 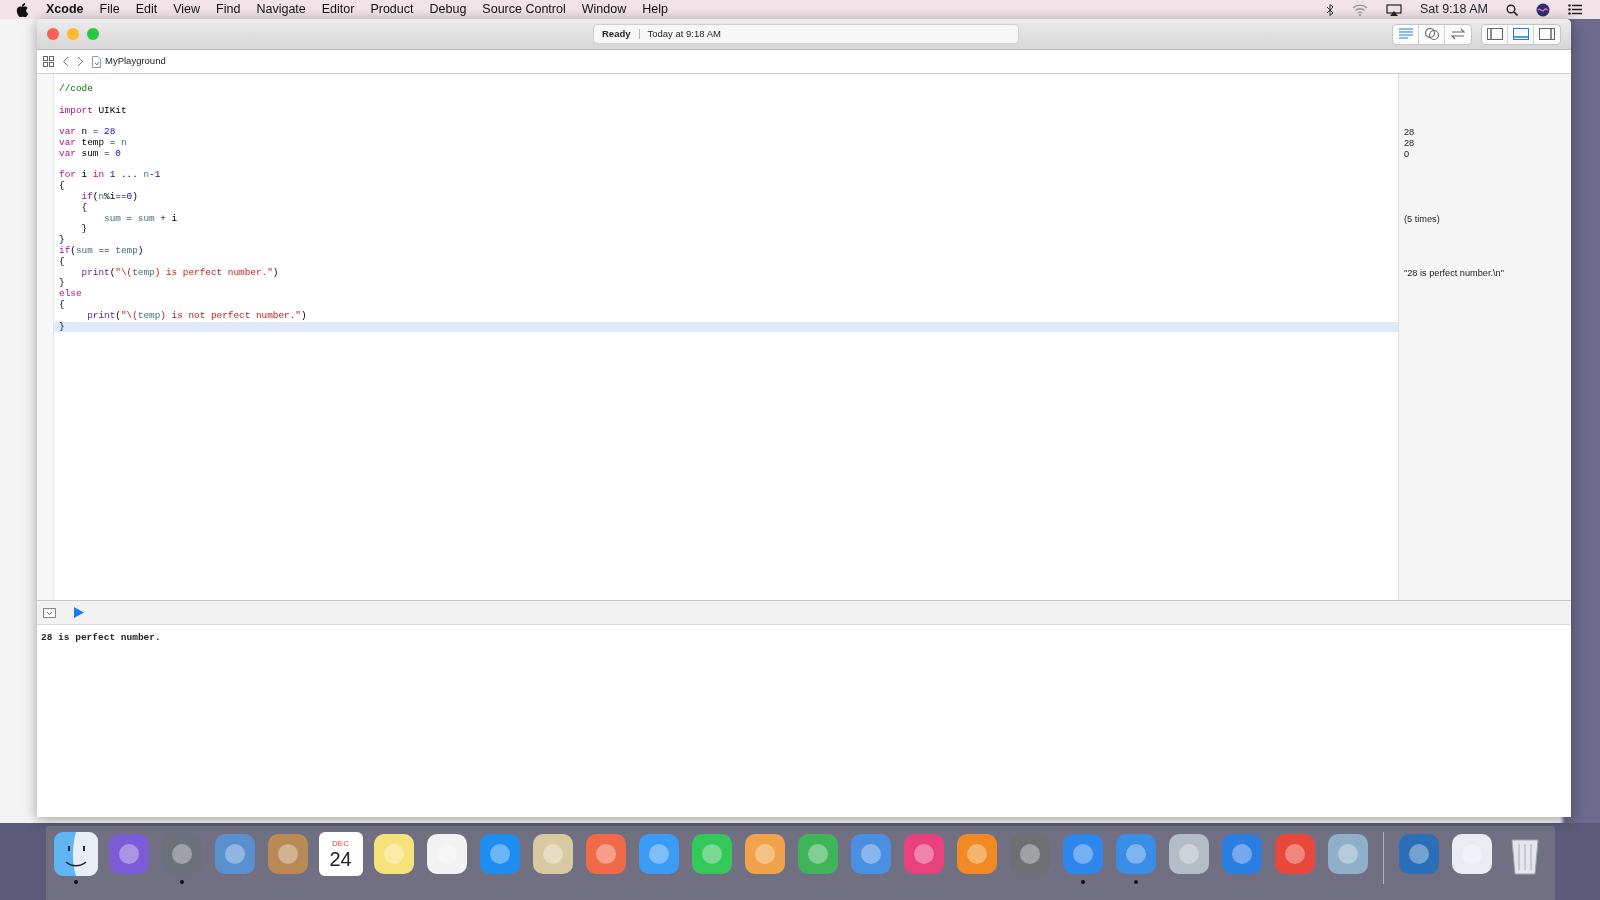 What do you see at coordinates (80, 61) in the screenshot?
I see `forward-icon` at bounding box center [80, 61].